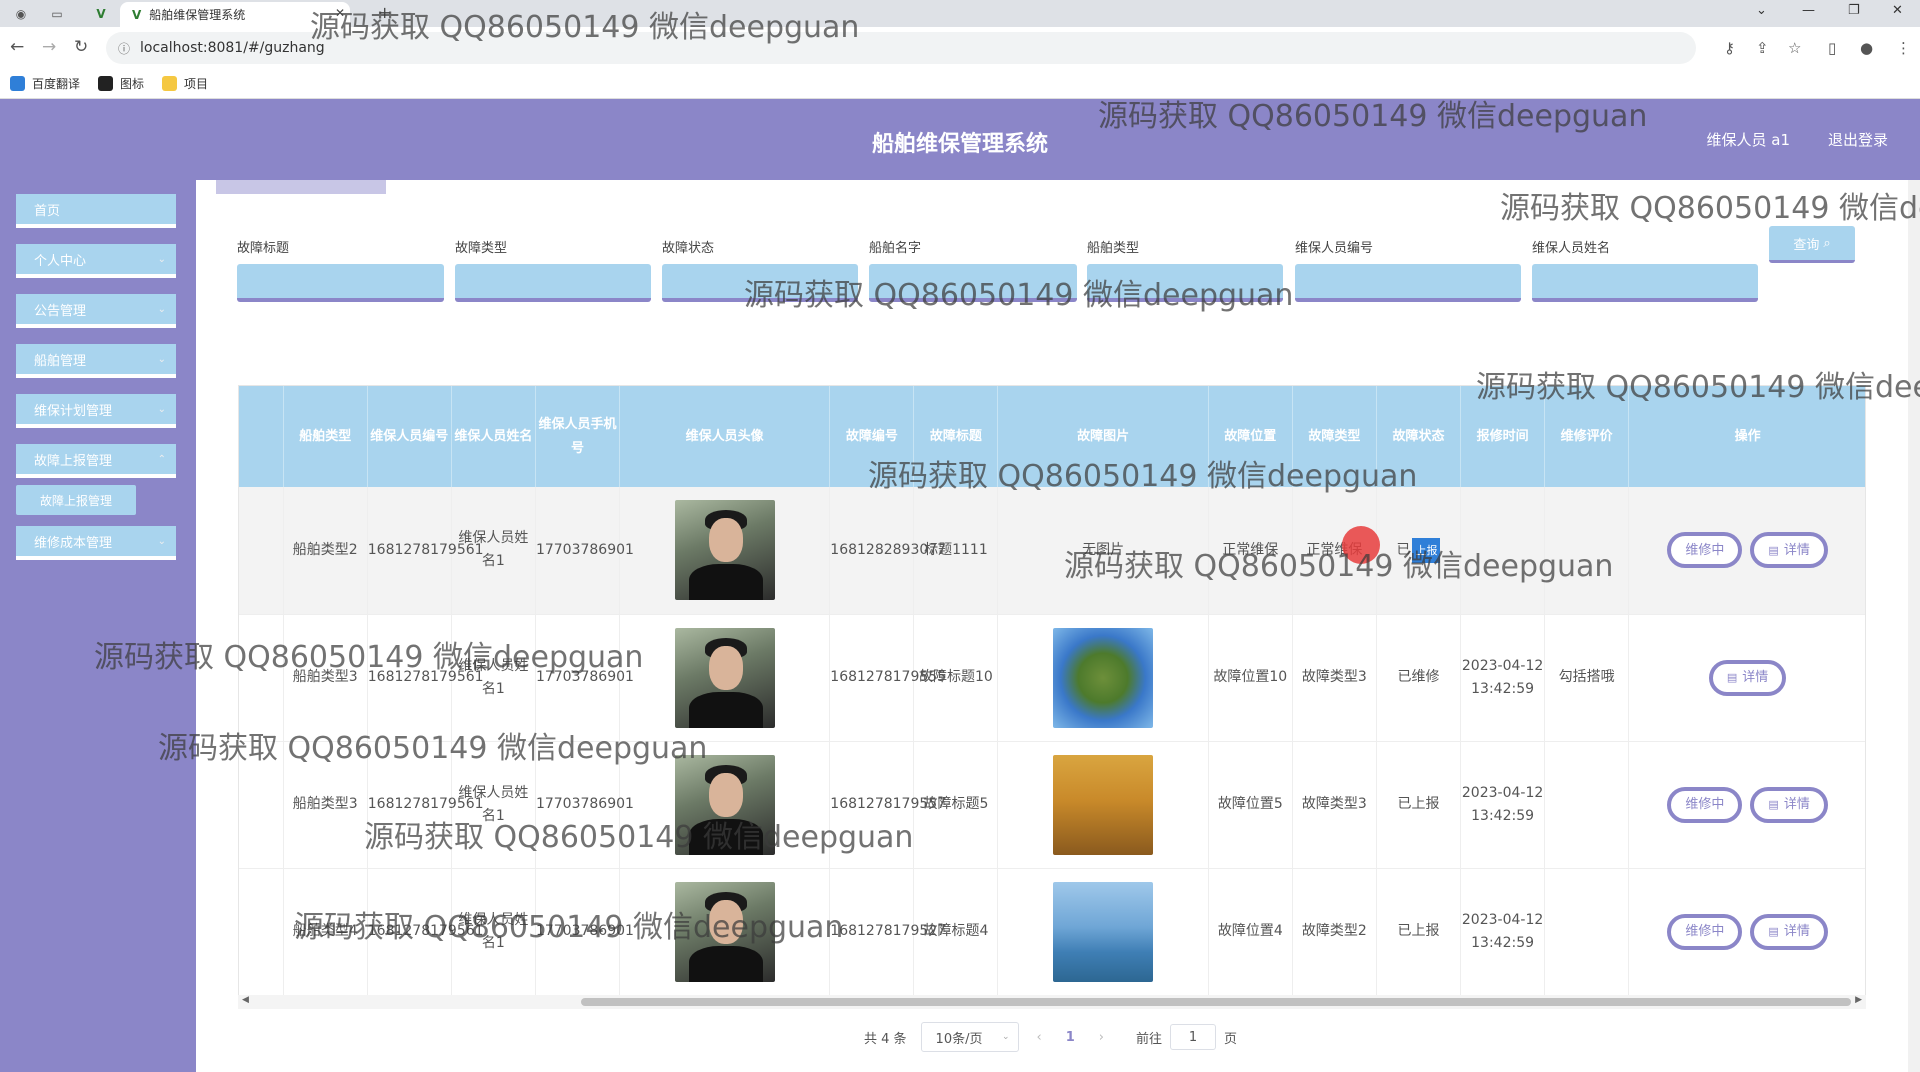  I want to click on logout-button: 退出登录, so click(1858, 139).